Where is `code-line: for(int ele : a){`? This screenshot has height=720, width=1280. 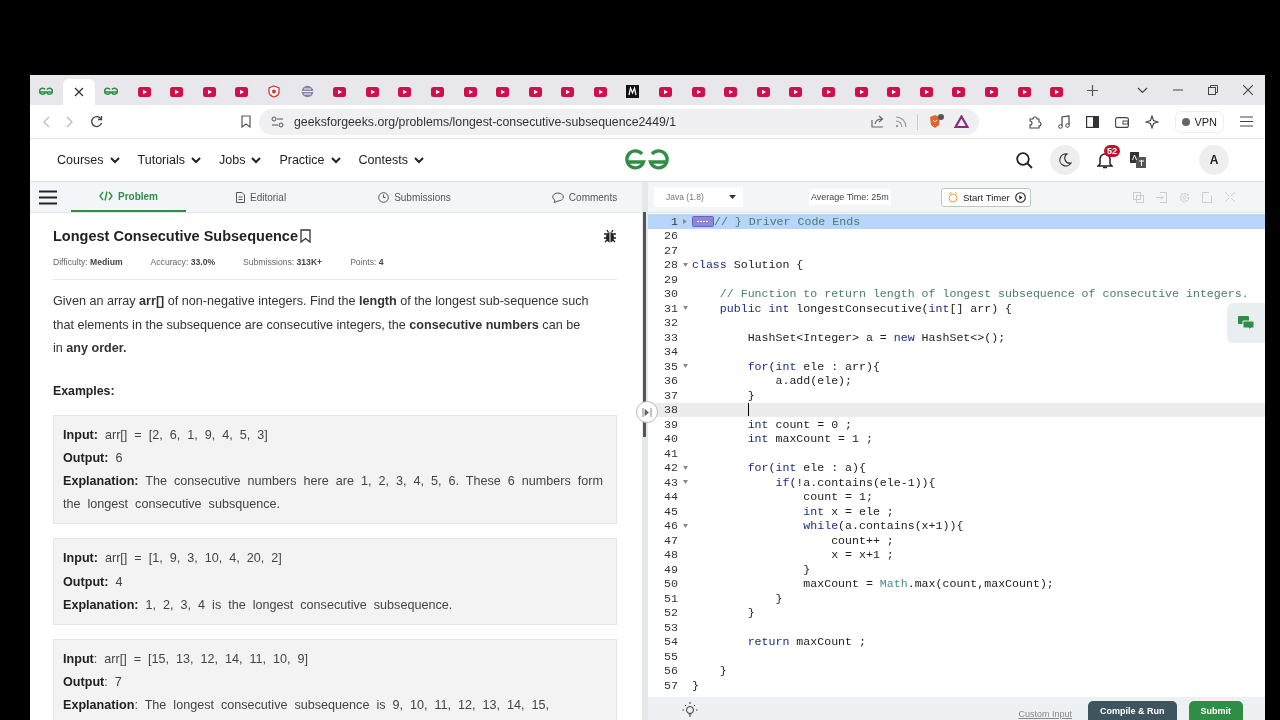 code-line: for(int ele : a){ is located at coordinates (806, 468).